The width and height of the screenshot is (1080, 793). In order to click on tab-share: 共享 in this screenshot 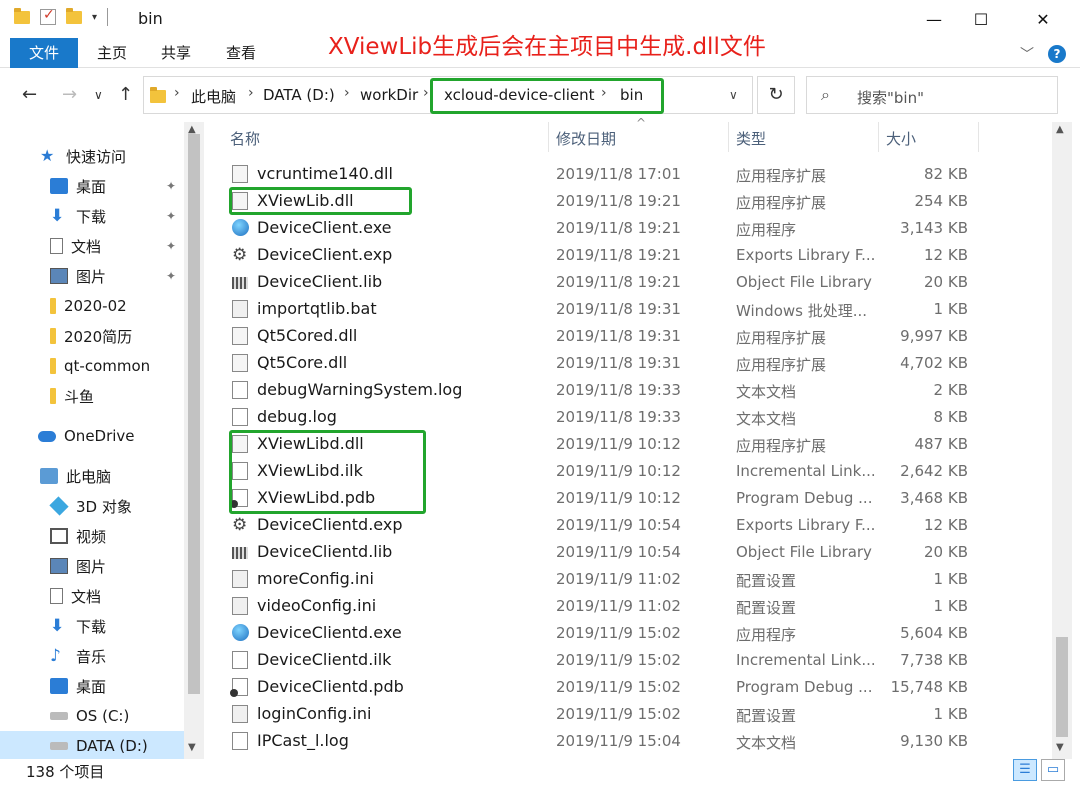, I will do `click(176, 53)`.